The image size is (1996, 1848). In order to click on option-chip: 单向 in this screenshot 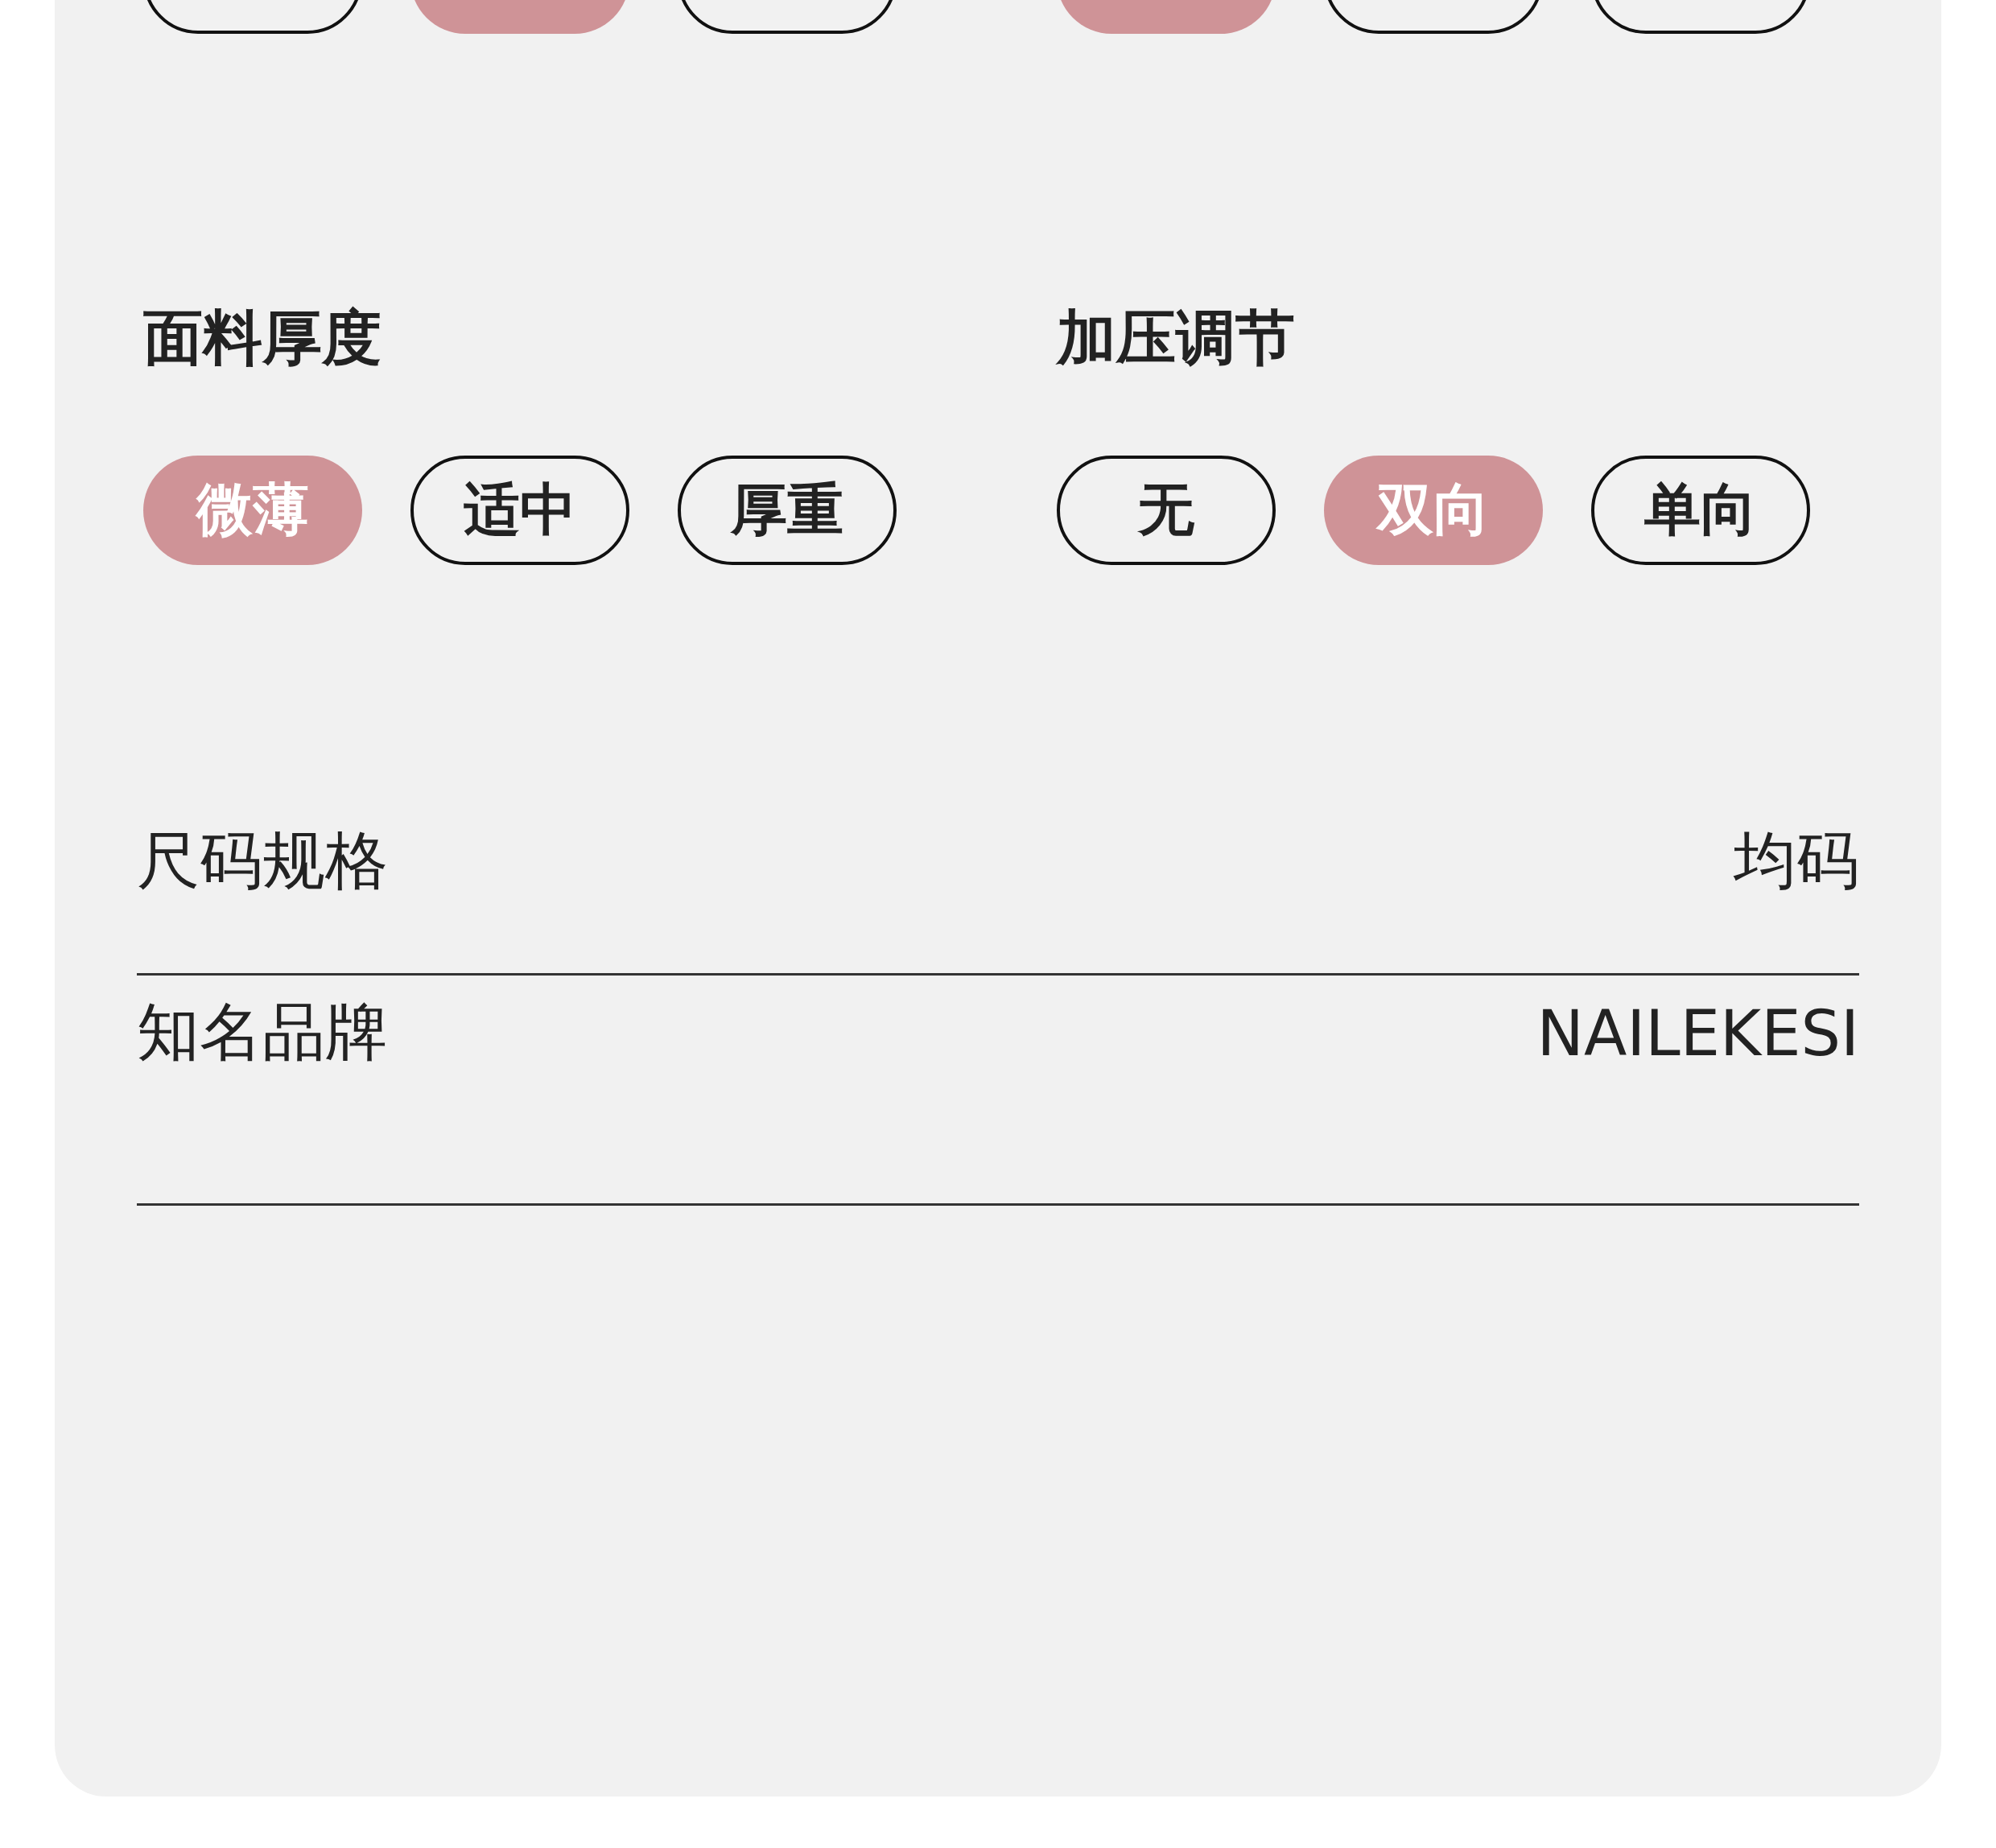, I will do `click(1700, 510)`.